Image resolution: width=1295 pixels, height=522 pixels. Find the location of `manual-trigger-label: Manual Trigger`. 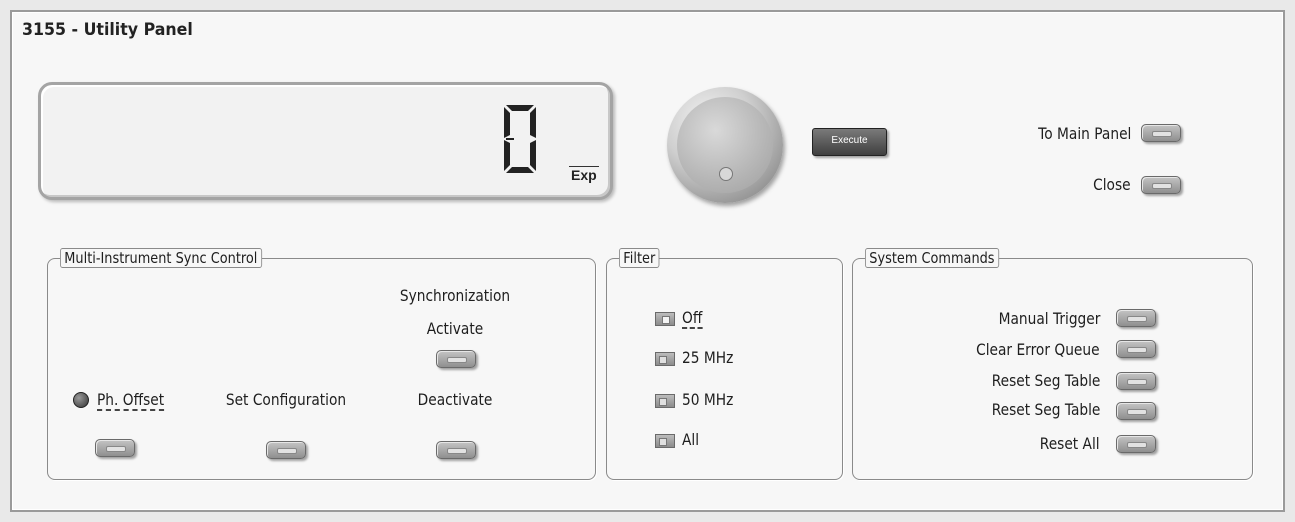

manual-trigger-label: Manual Trigger is located at coordinates (1049, 318).